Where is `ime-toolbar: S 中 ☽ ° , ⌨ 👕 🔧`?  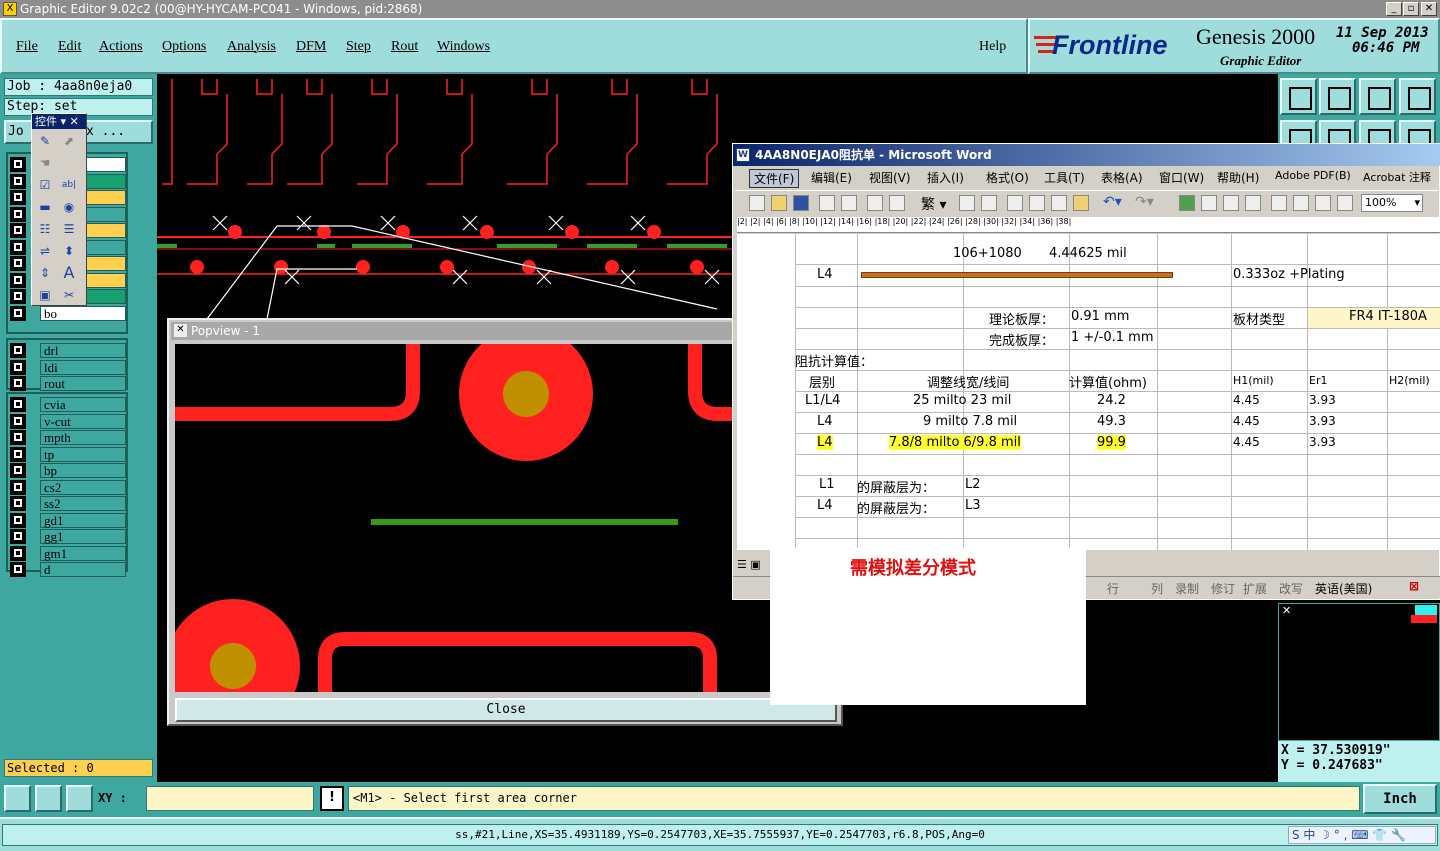
ime-toolbar: S 中 ☽ ° , ⌨ 👕 🔧 is located at coordinates (1362, 835).